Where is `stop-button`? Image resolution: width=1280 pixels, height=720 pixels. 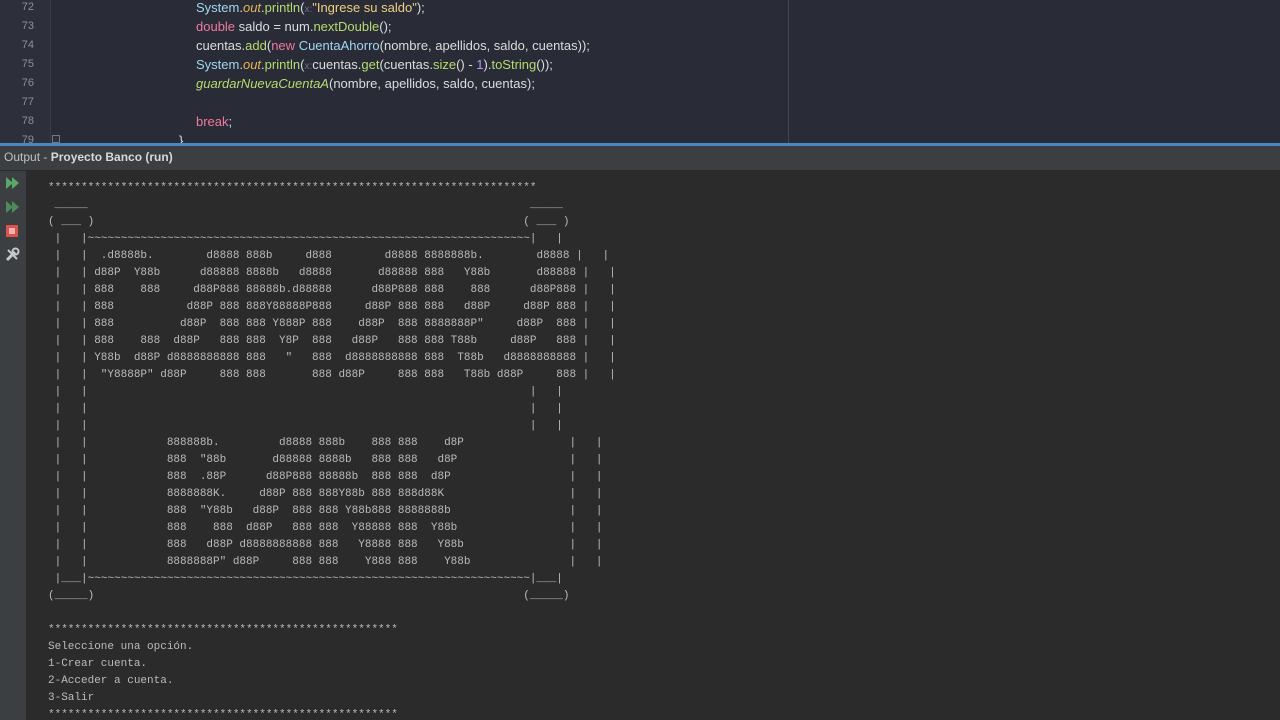
stop-button is located at coordinates (12, 231).